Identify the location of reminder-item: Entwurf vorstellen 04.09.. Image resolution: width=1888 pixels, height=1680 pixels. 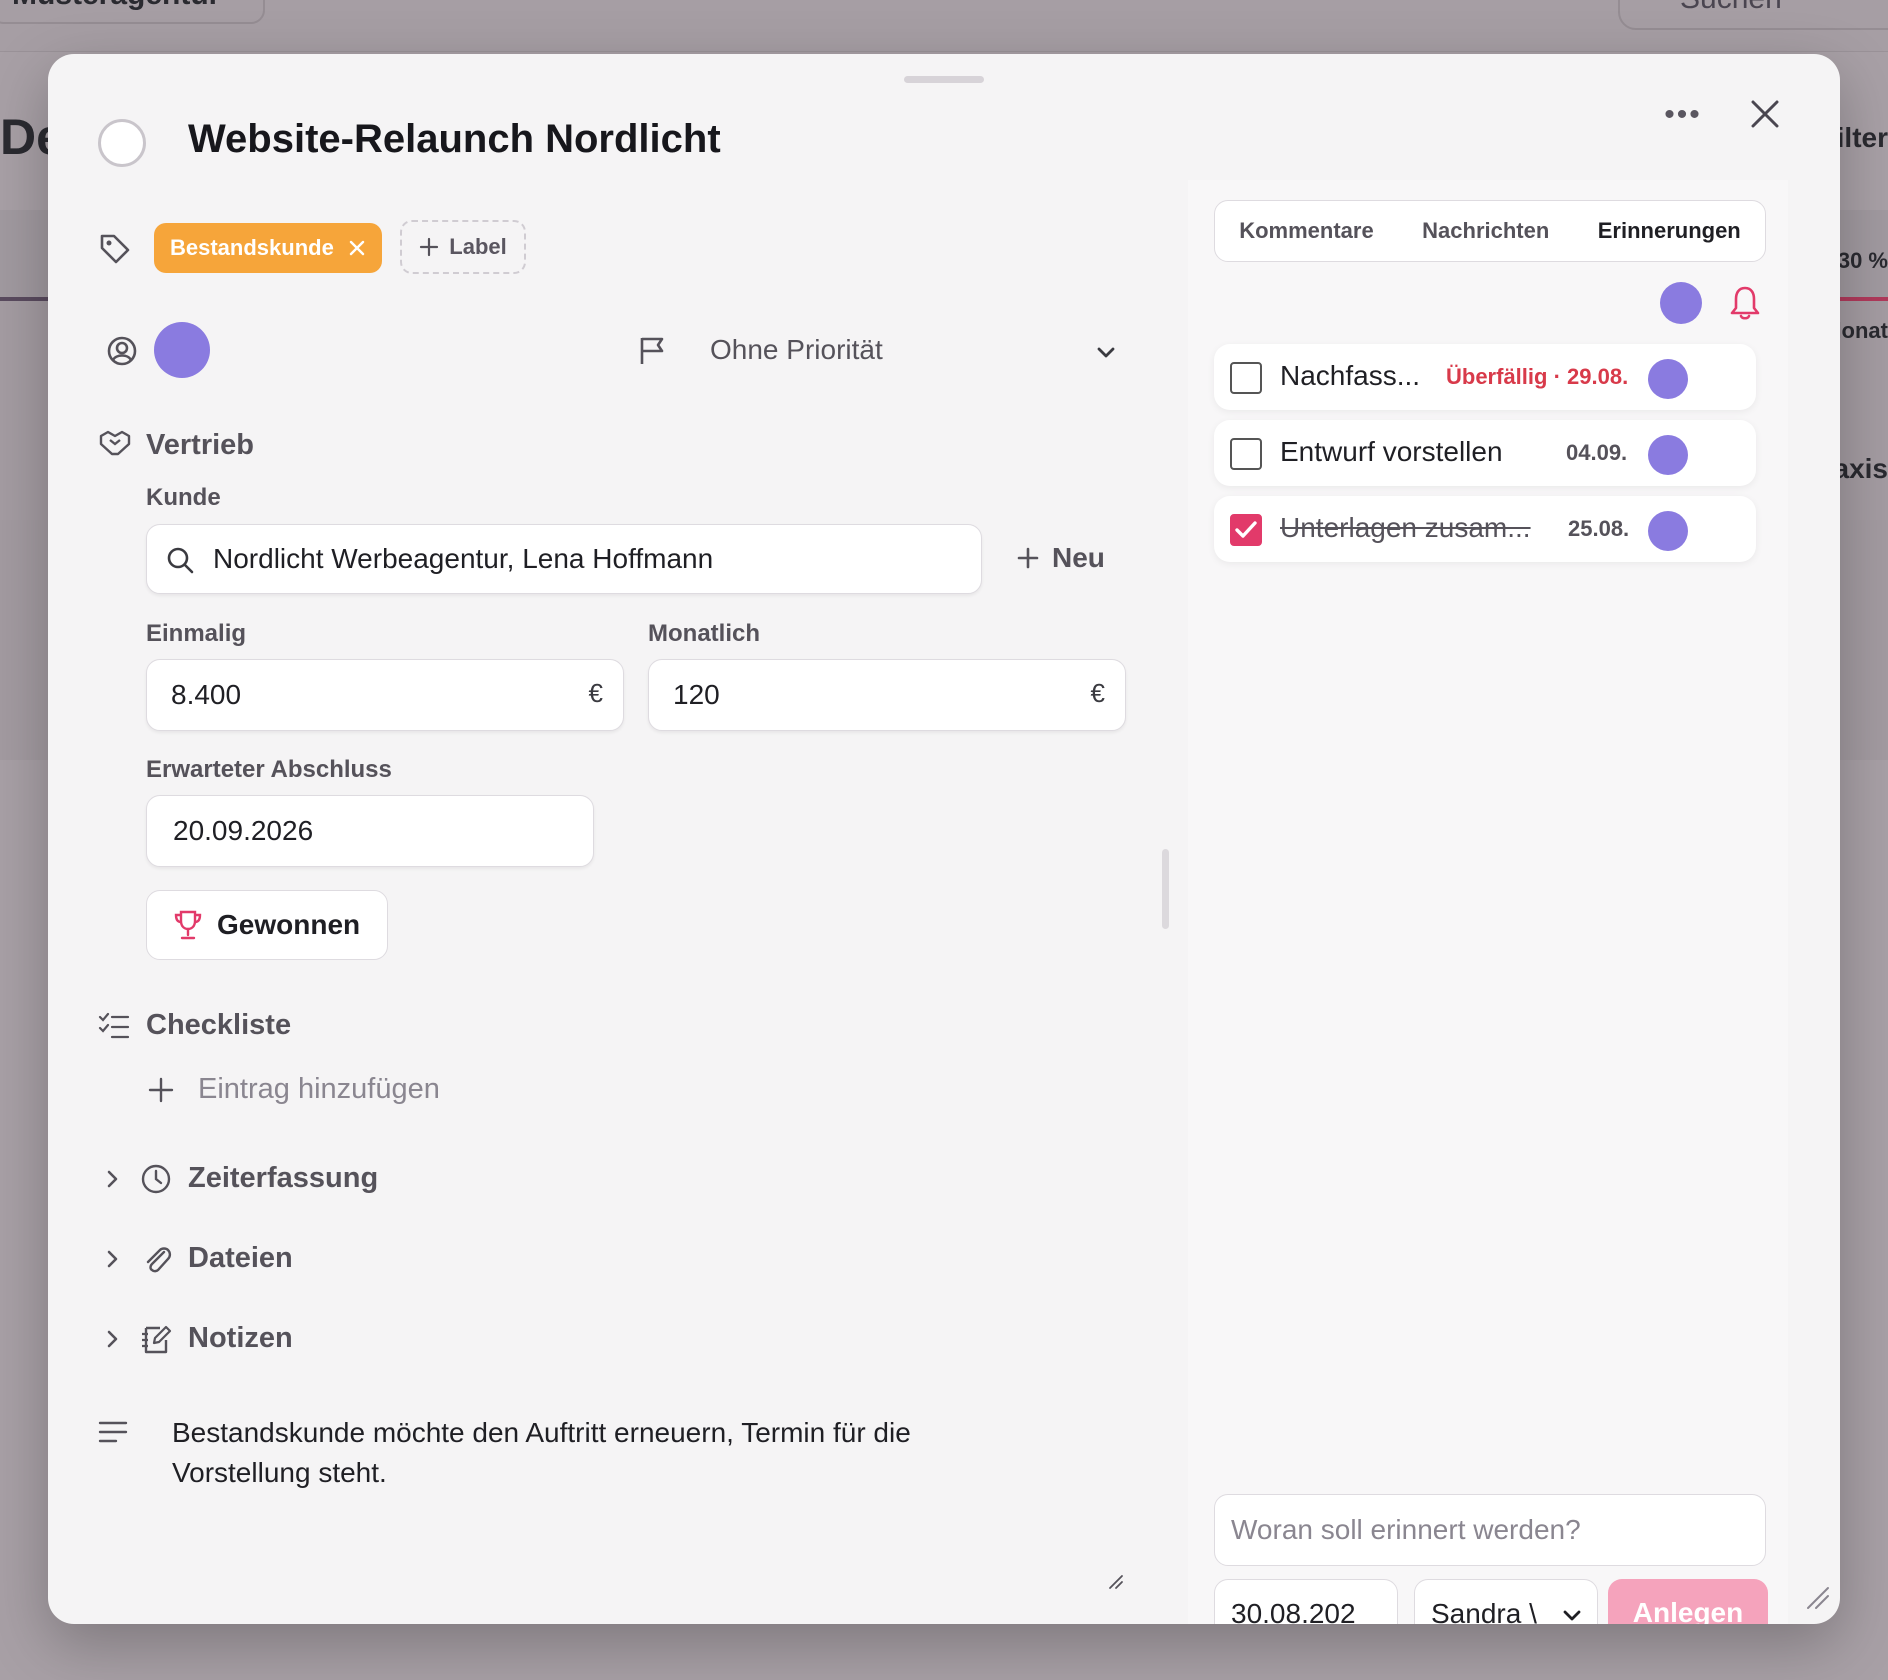
(1485, 453).